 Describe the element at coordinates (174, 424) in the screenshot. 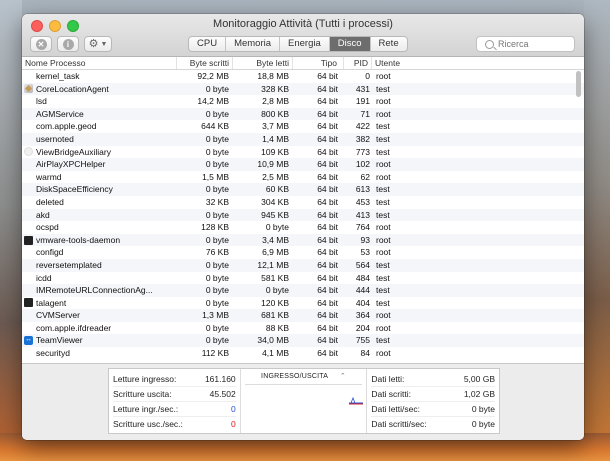

I see `io-stat-row: Scritture usc./sec.: 0` at that location.